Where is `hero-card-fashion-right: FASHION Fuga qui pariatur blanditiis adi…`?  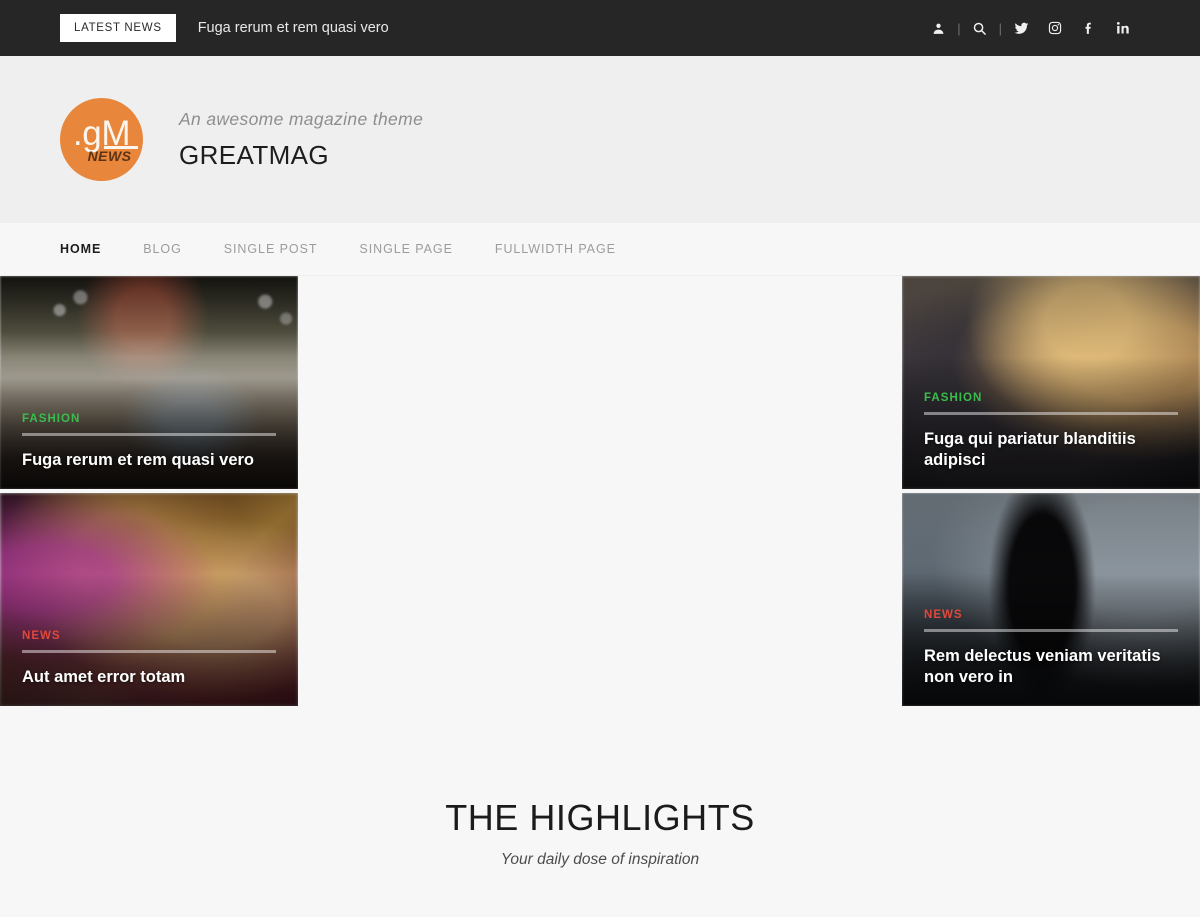 hero-card-fashion-right: FASHION Fuga qui pariatur blanditiis adi… is located at coordinates (1051, 382).